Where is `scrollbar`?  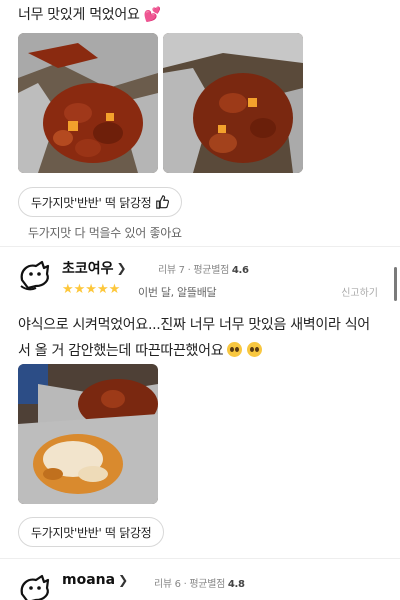
scrollbar is located at coordinates (395, 284).